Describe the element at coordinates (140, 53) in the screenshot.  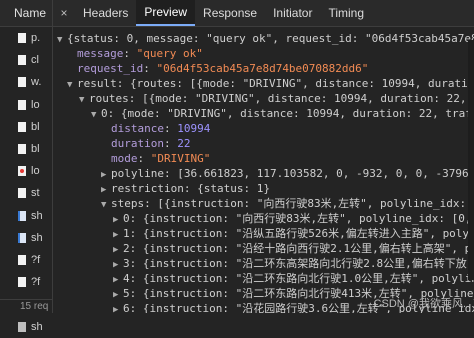
I see `message-row: message: "query ok"` at that location.